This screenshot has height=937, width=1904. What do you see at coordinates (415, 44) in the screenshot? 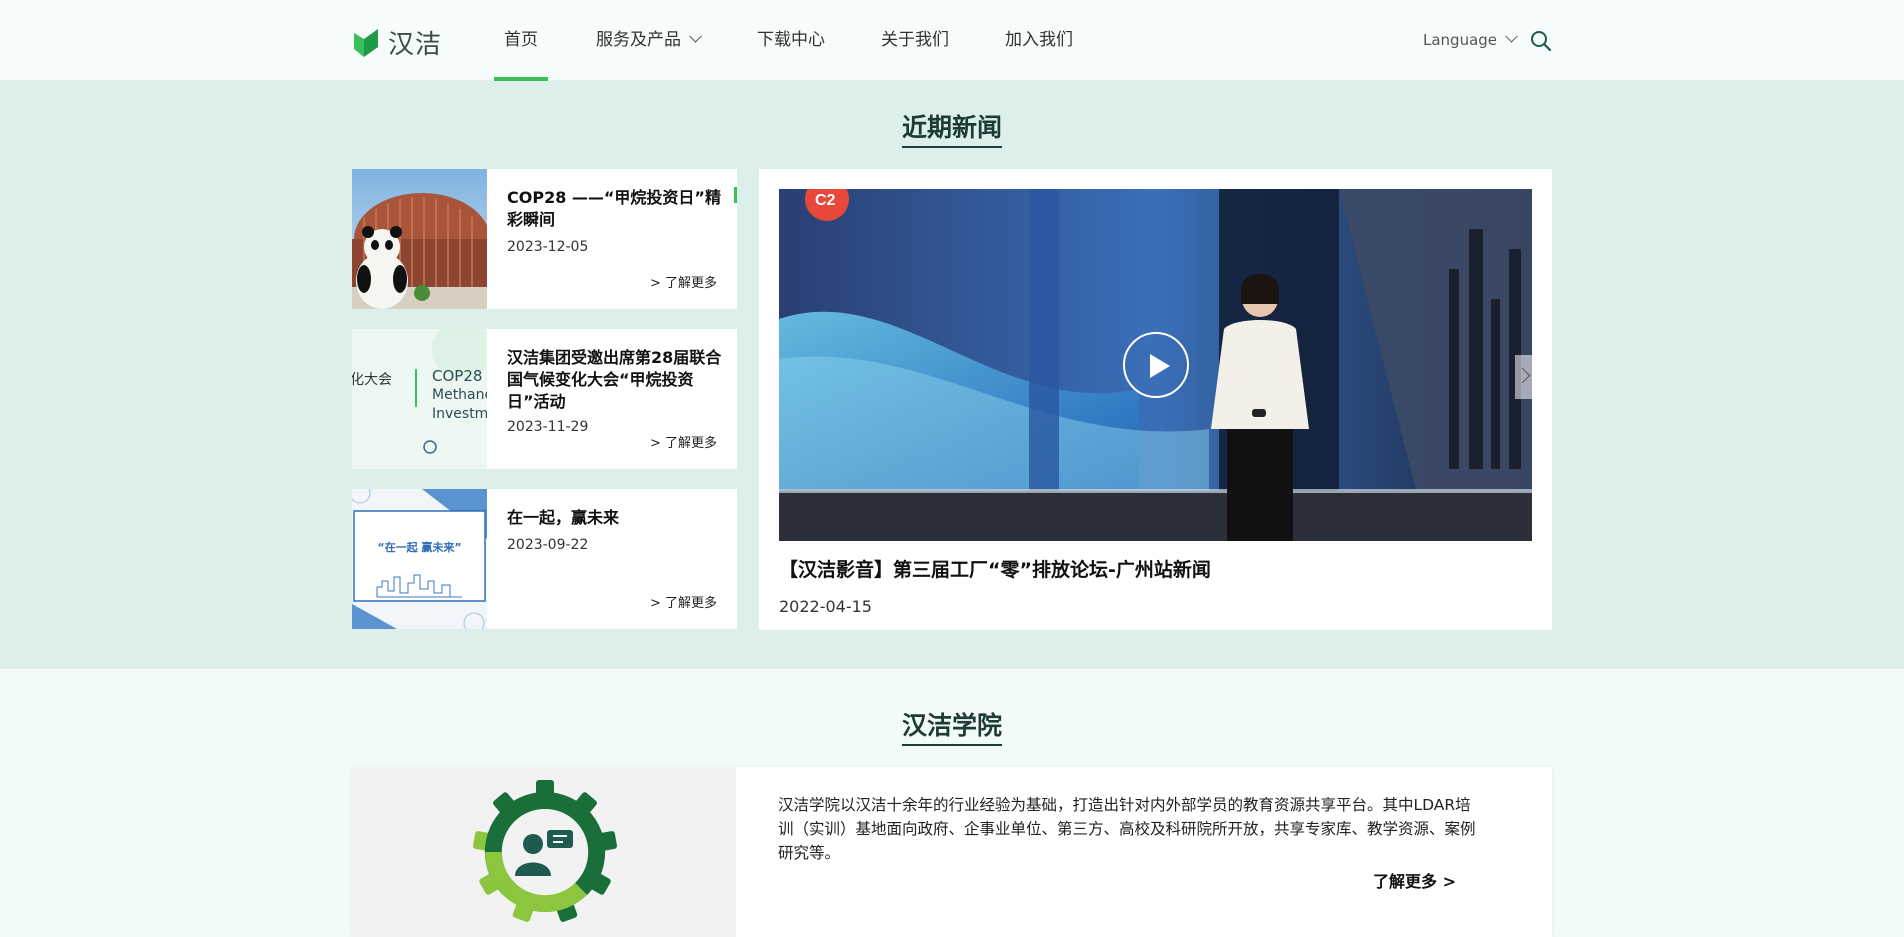
I see `logo-text: 汉洁` at bounding box center [415, 44].